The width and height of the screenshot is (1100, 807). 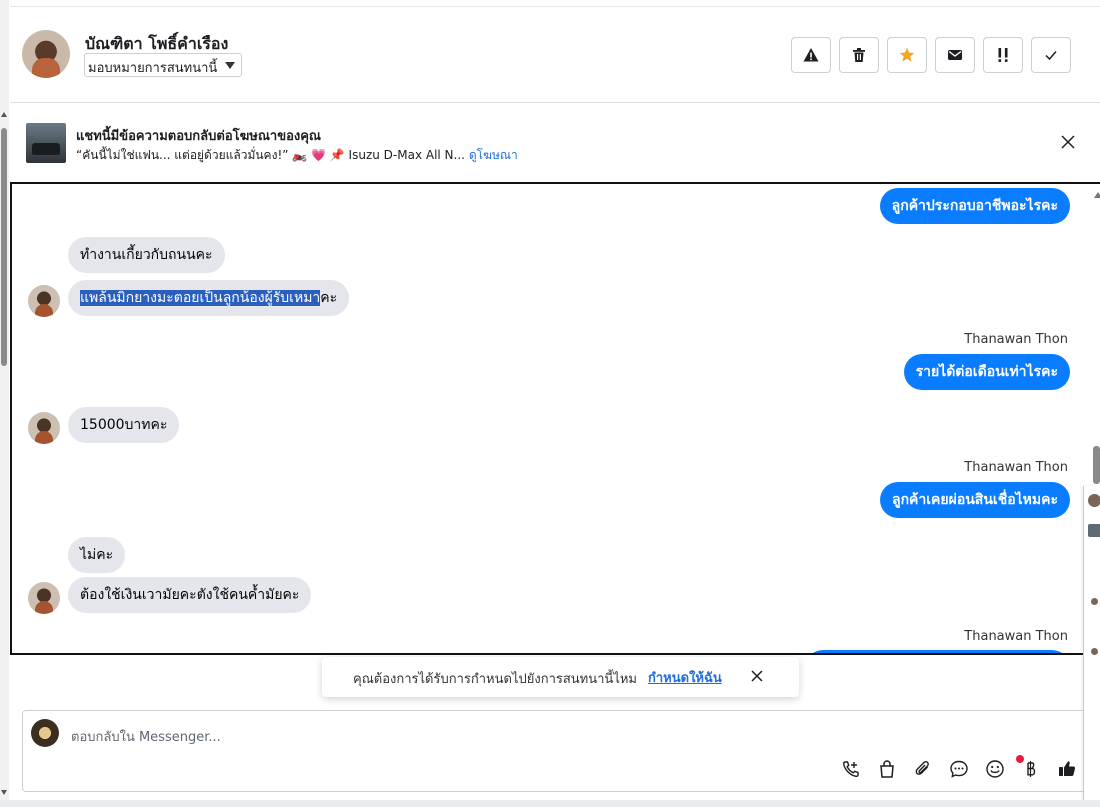 I want to click on caret-down-icon, so click(x=230, y=65).